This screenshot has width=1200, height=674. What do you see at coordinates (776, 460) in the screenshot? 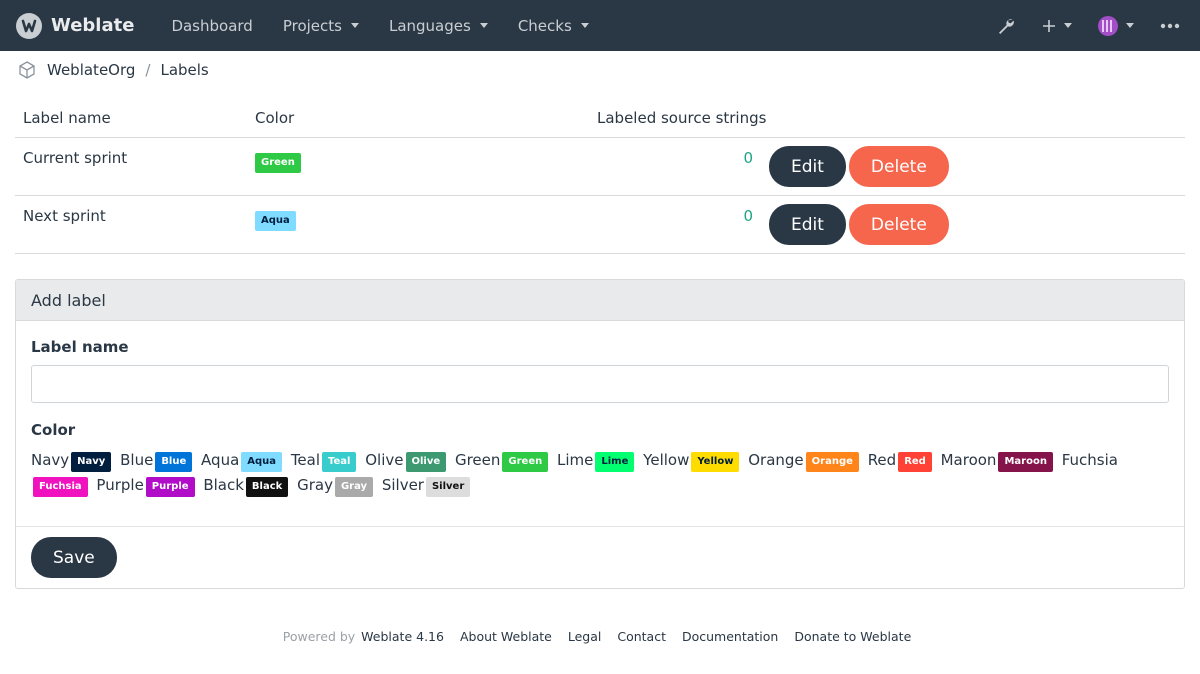
I see `color-option-label: Orange` at bounding box center [776, 460].